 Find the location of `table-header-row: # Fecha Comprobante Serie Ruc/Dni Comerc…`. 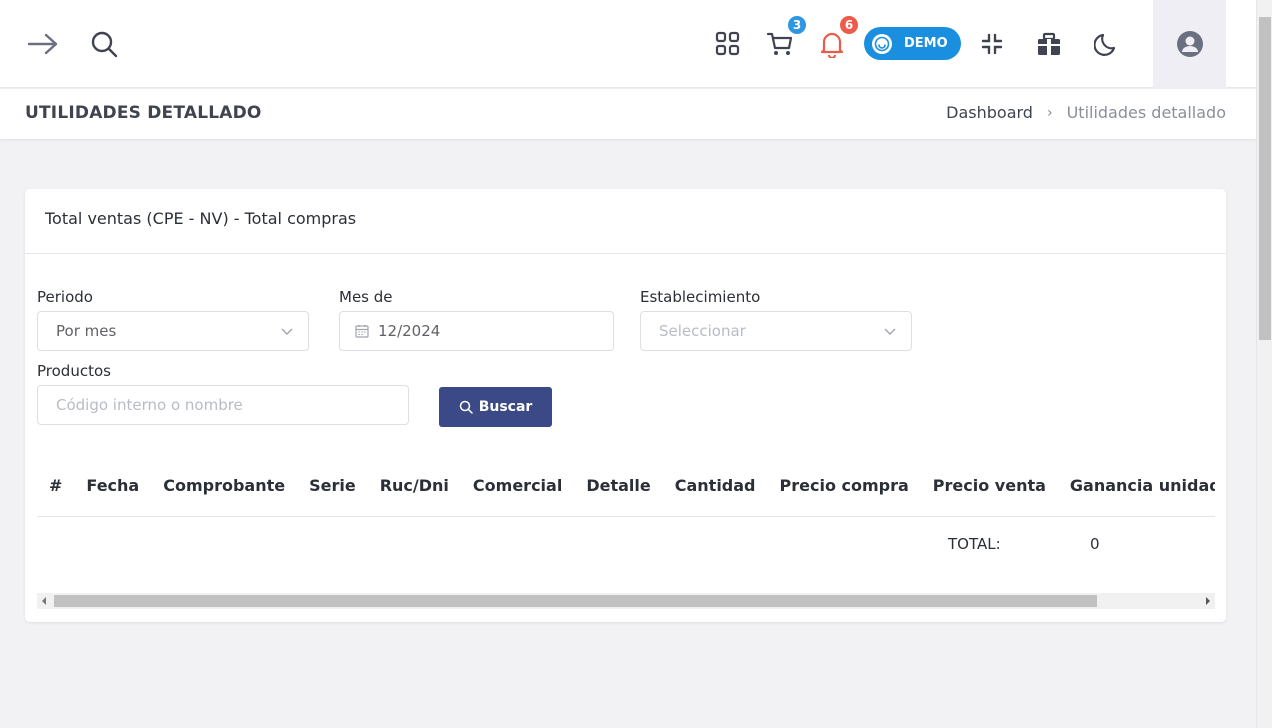

table-header-row: # Fecha Comprobante Serie Ruc/Dni Comerc… is located at coordinates (626, 485).